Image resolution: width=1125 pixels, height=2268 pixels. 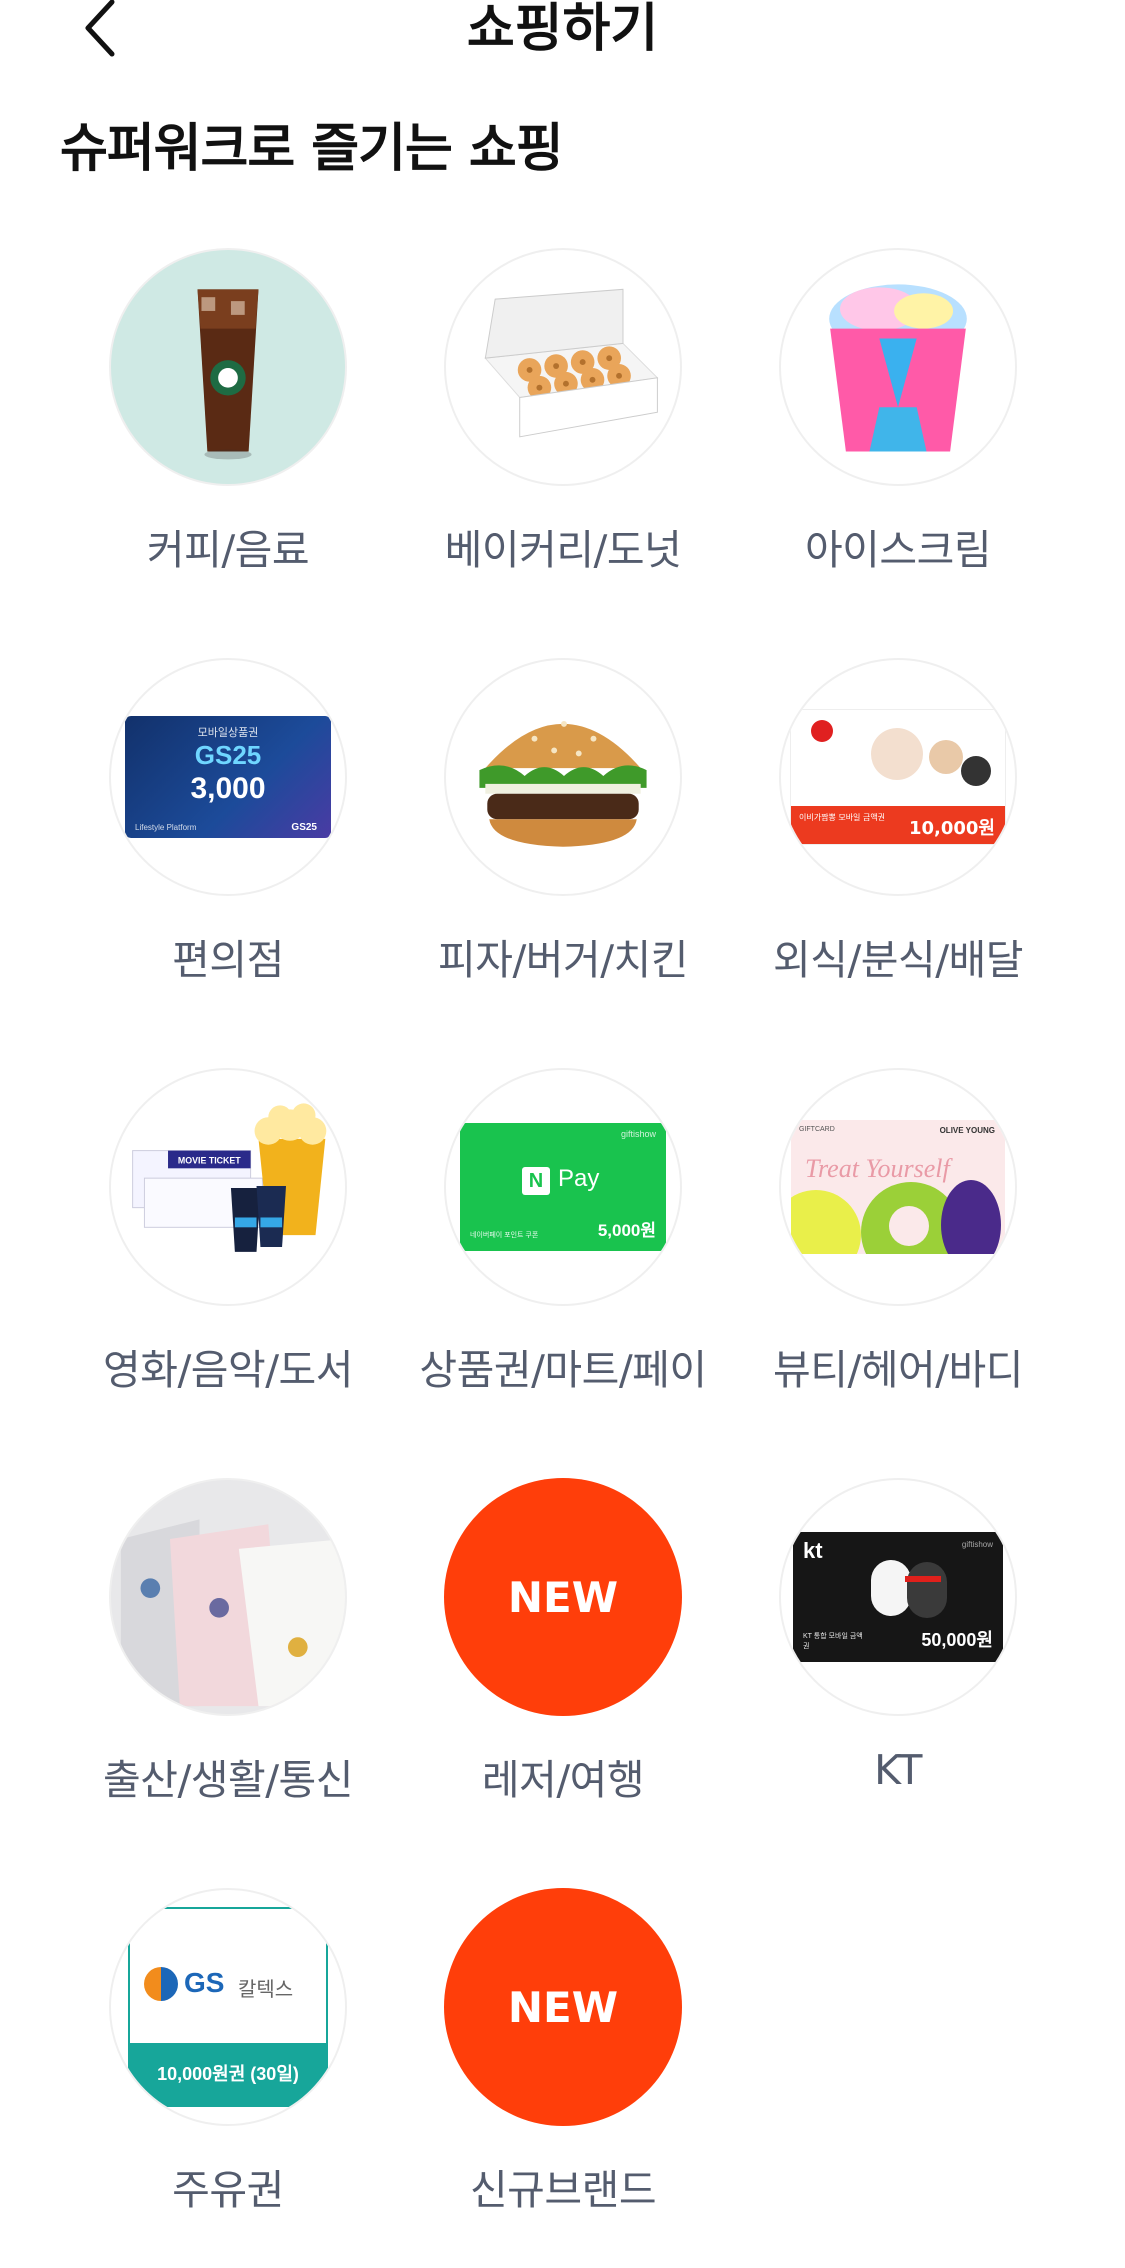 What do you see at coordinates (228, 1187) in the screenshot?
I see `movie-ticket-image: MOVIE TICKET` at bounding box center [228, 1187].